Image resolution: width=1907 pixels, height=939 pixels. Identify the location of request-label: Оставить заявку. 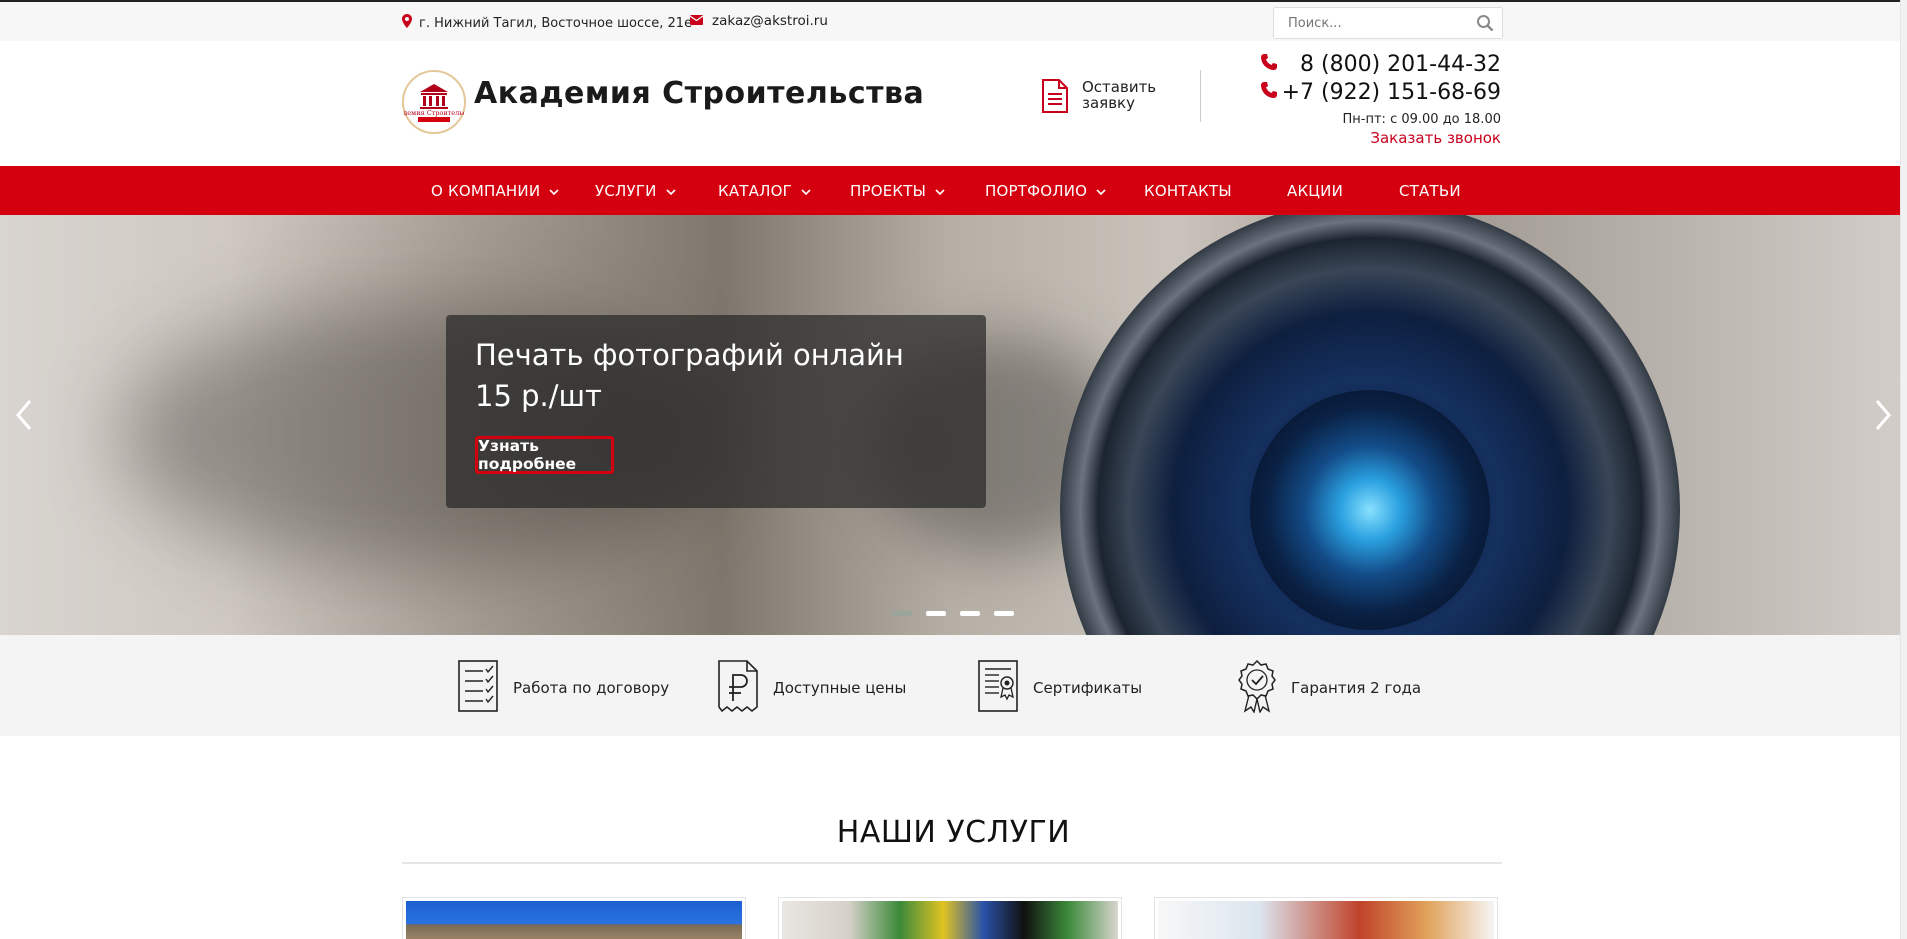
(1119, 95).